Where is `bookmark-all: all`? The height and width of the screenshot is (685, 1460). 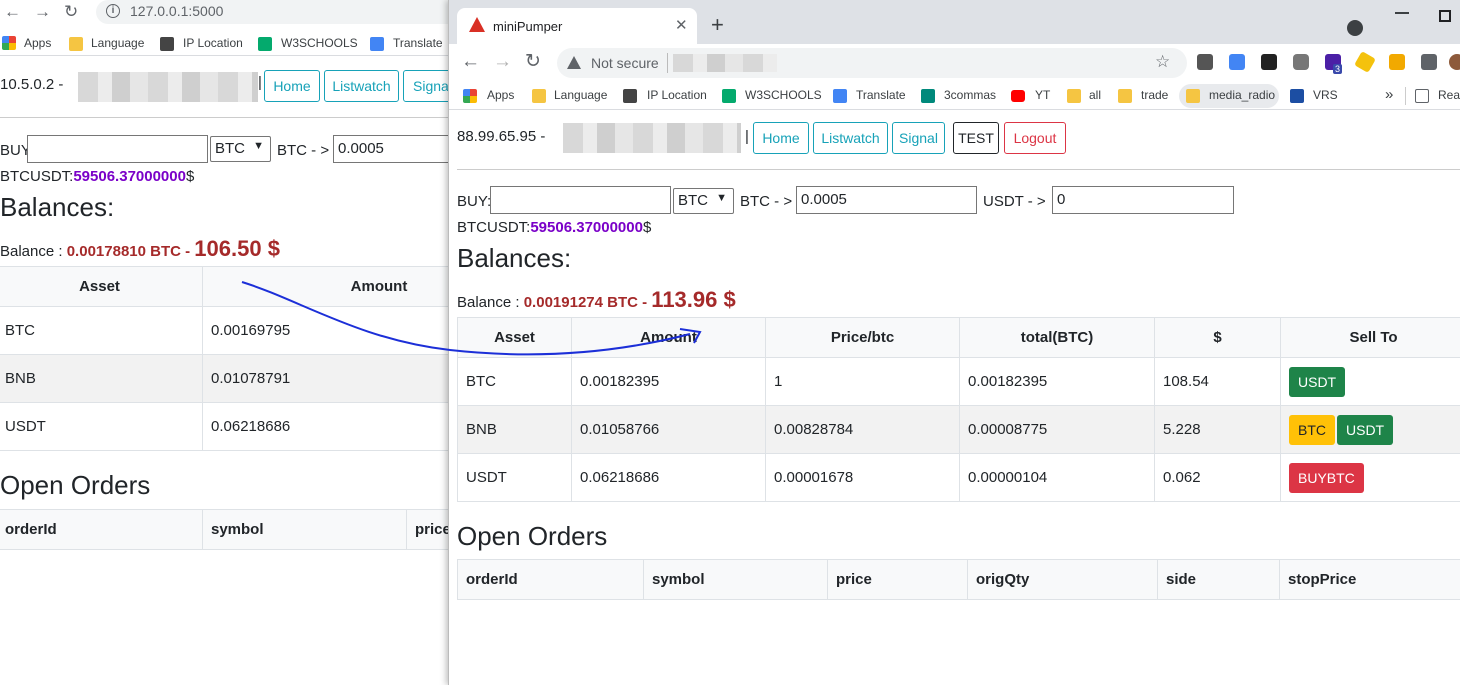
bookmark-all: all is located at coordinates (1095, 95).